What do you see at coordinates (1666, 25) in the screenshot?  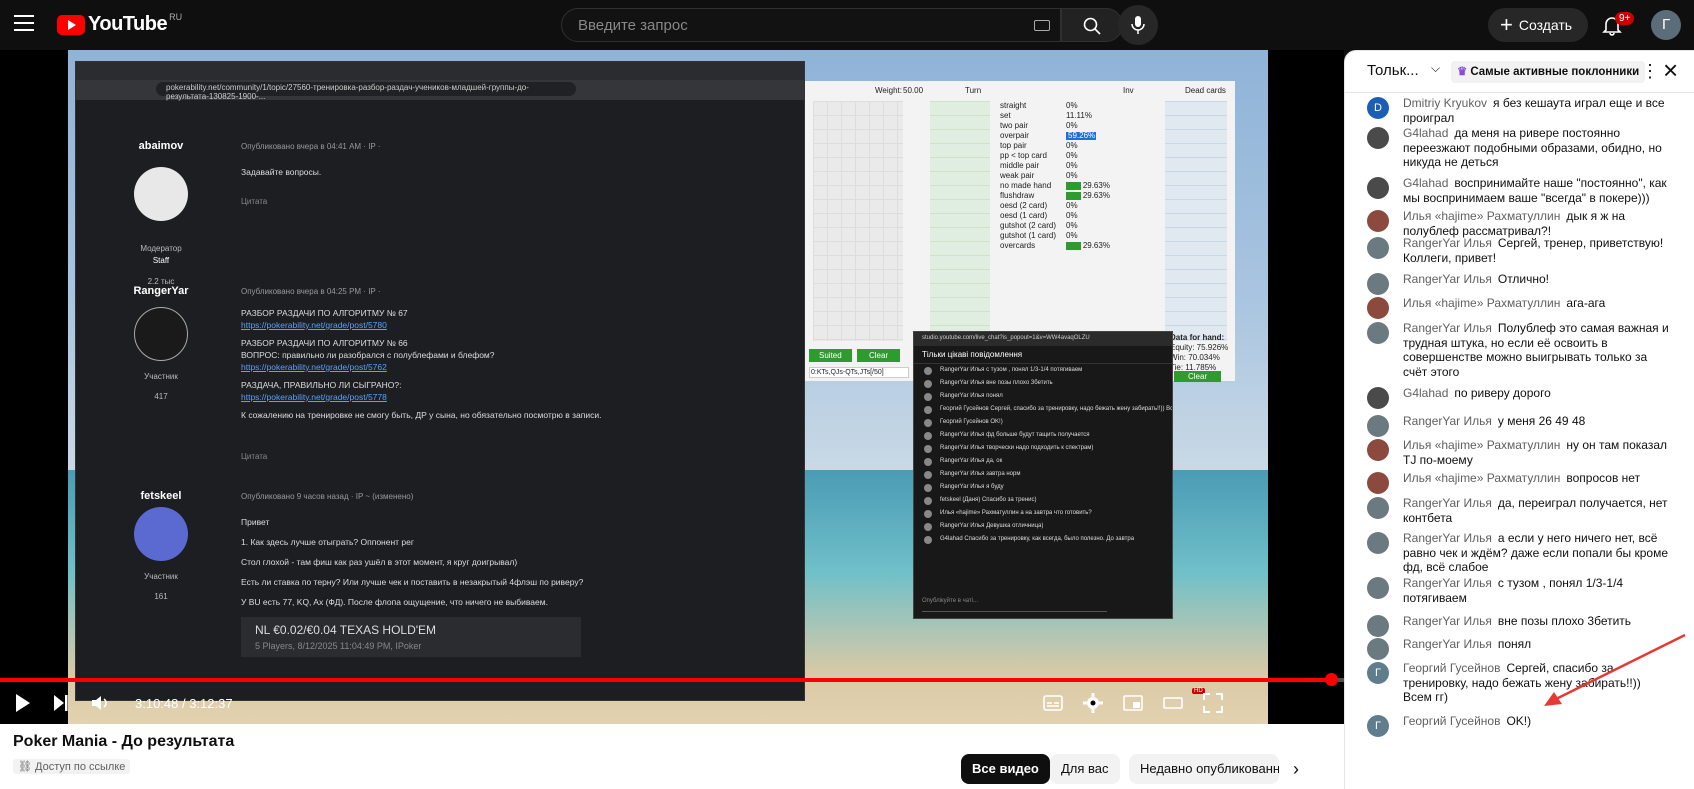 I see `account-avatar: Г` at bounding box center [1666, 25].